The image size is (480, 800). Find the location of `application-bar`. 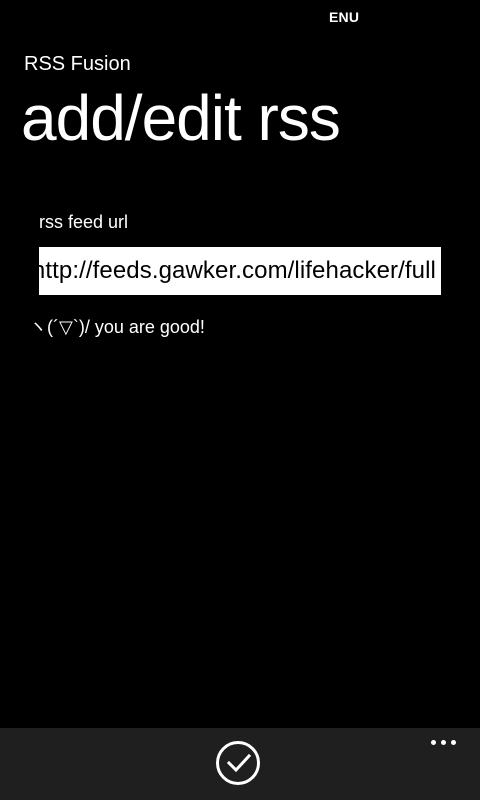

application-bar is located at coordinates (240, 764).